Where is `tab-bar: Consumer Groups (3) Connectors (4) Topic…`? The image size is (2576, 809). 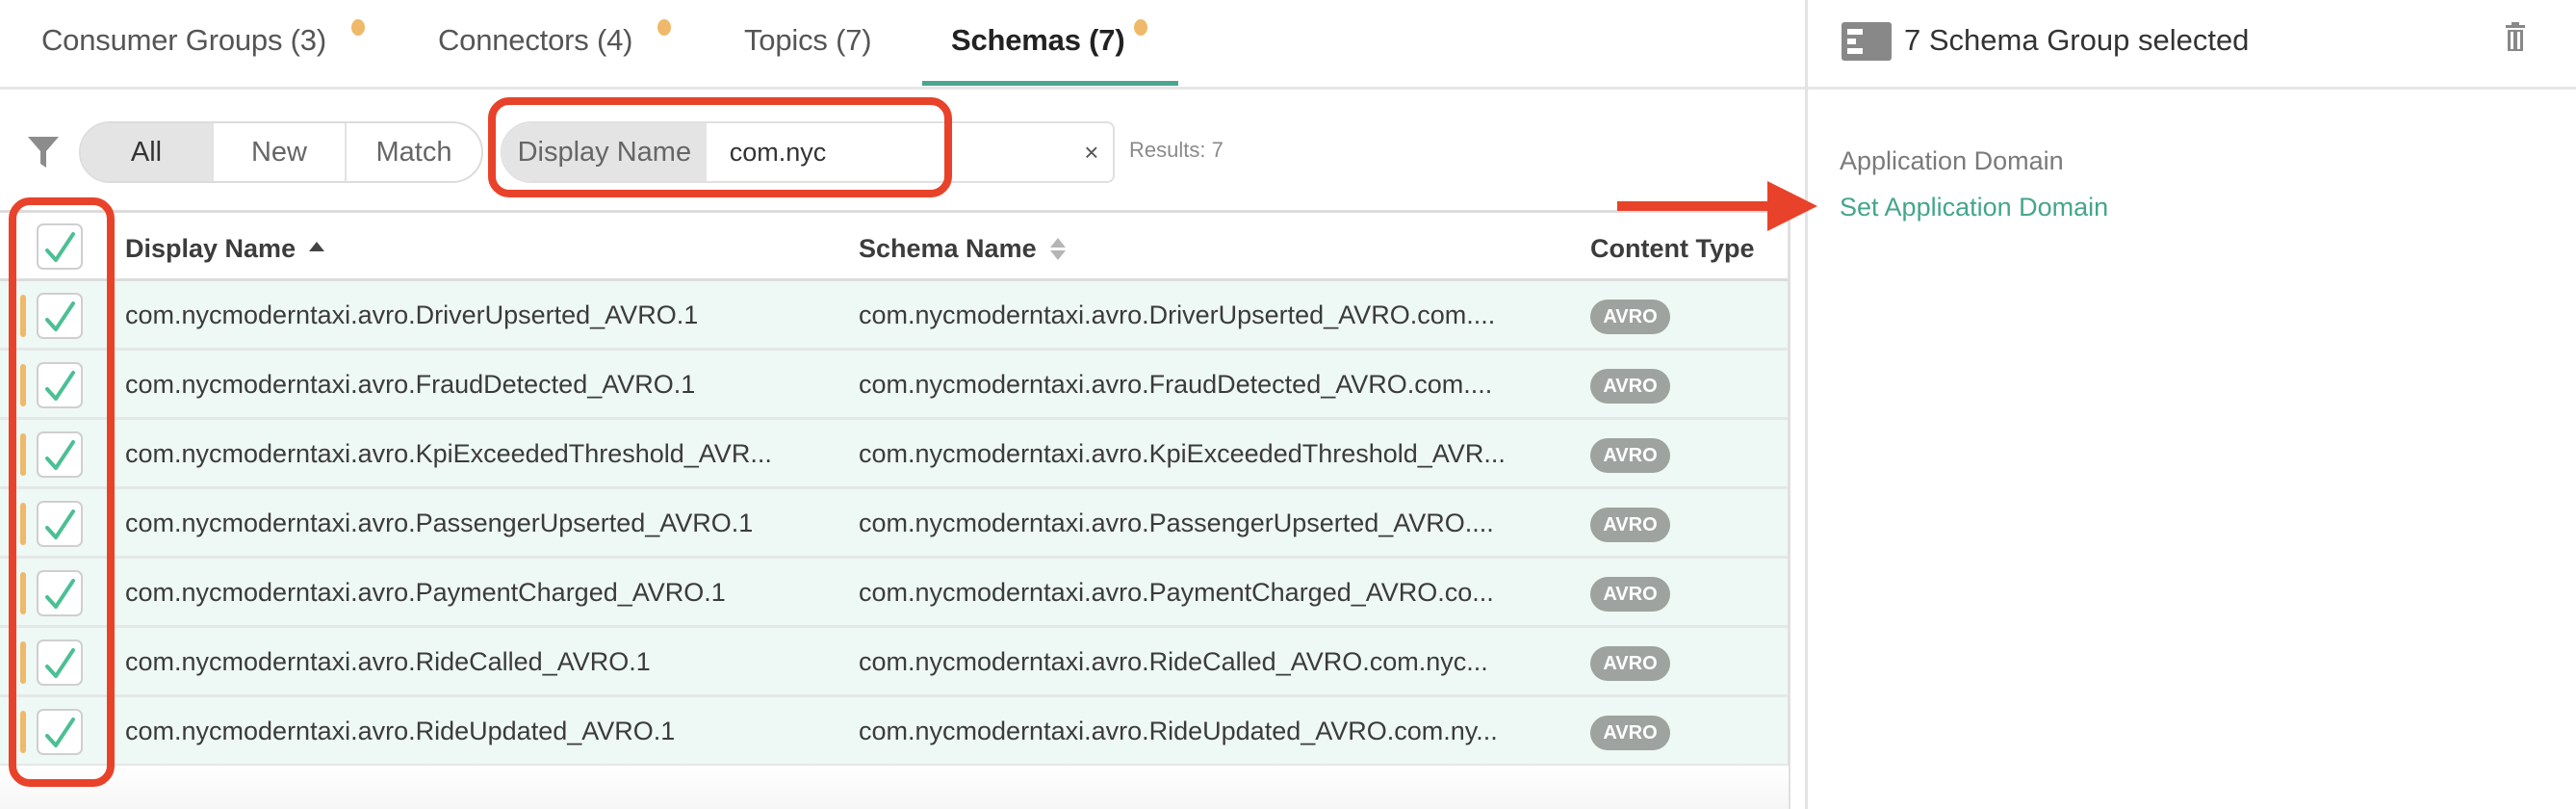
tab-bar: Consumer Groups (3) Connectors (4) Topic… is located at coordinates (903, 45).